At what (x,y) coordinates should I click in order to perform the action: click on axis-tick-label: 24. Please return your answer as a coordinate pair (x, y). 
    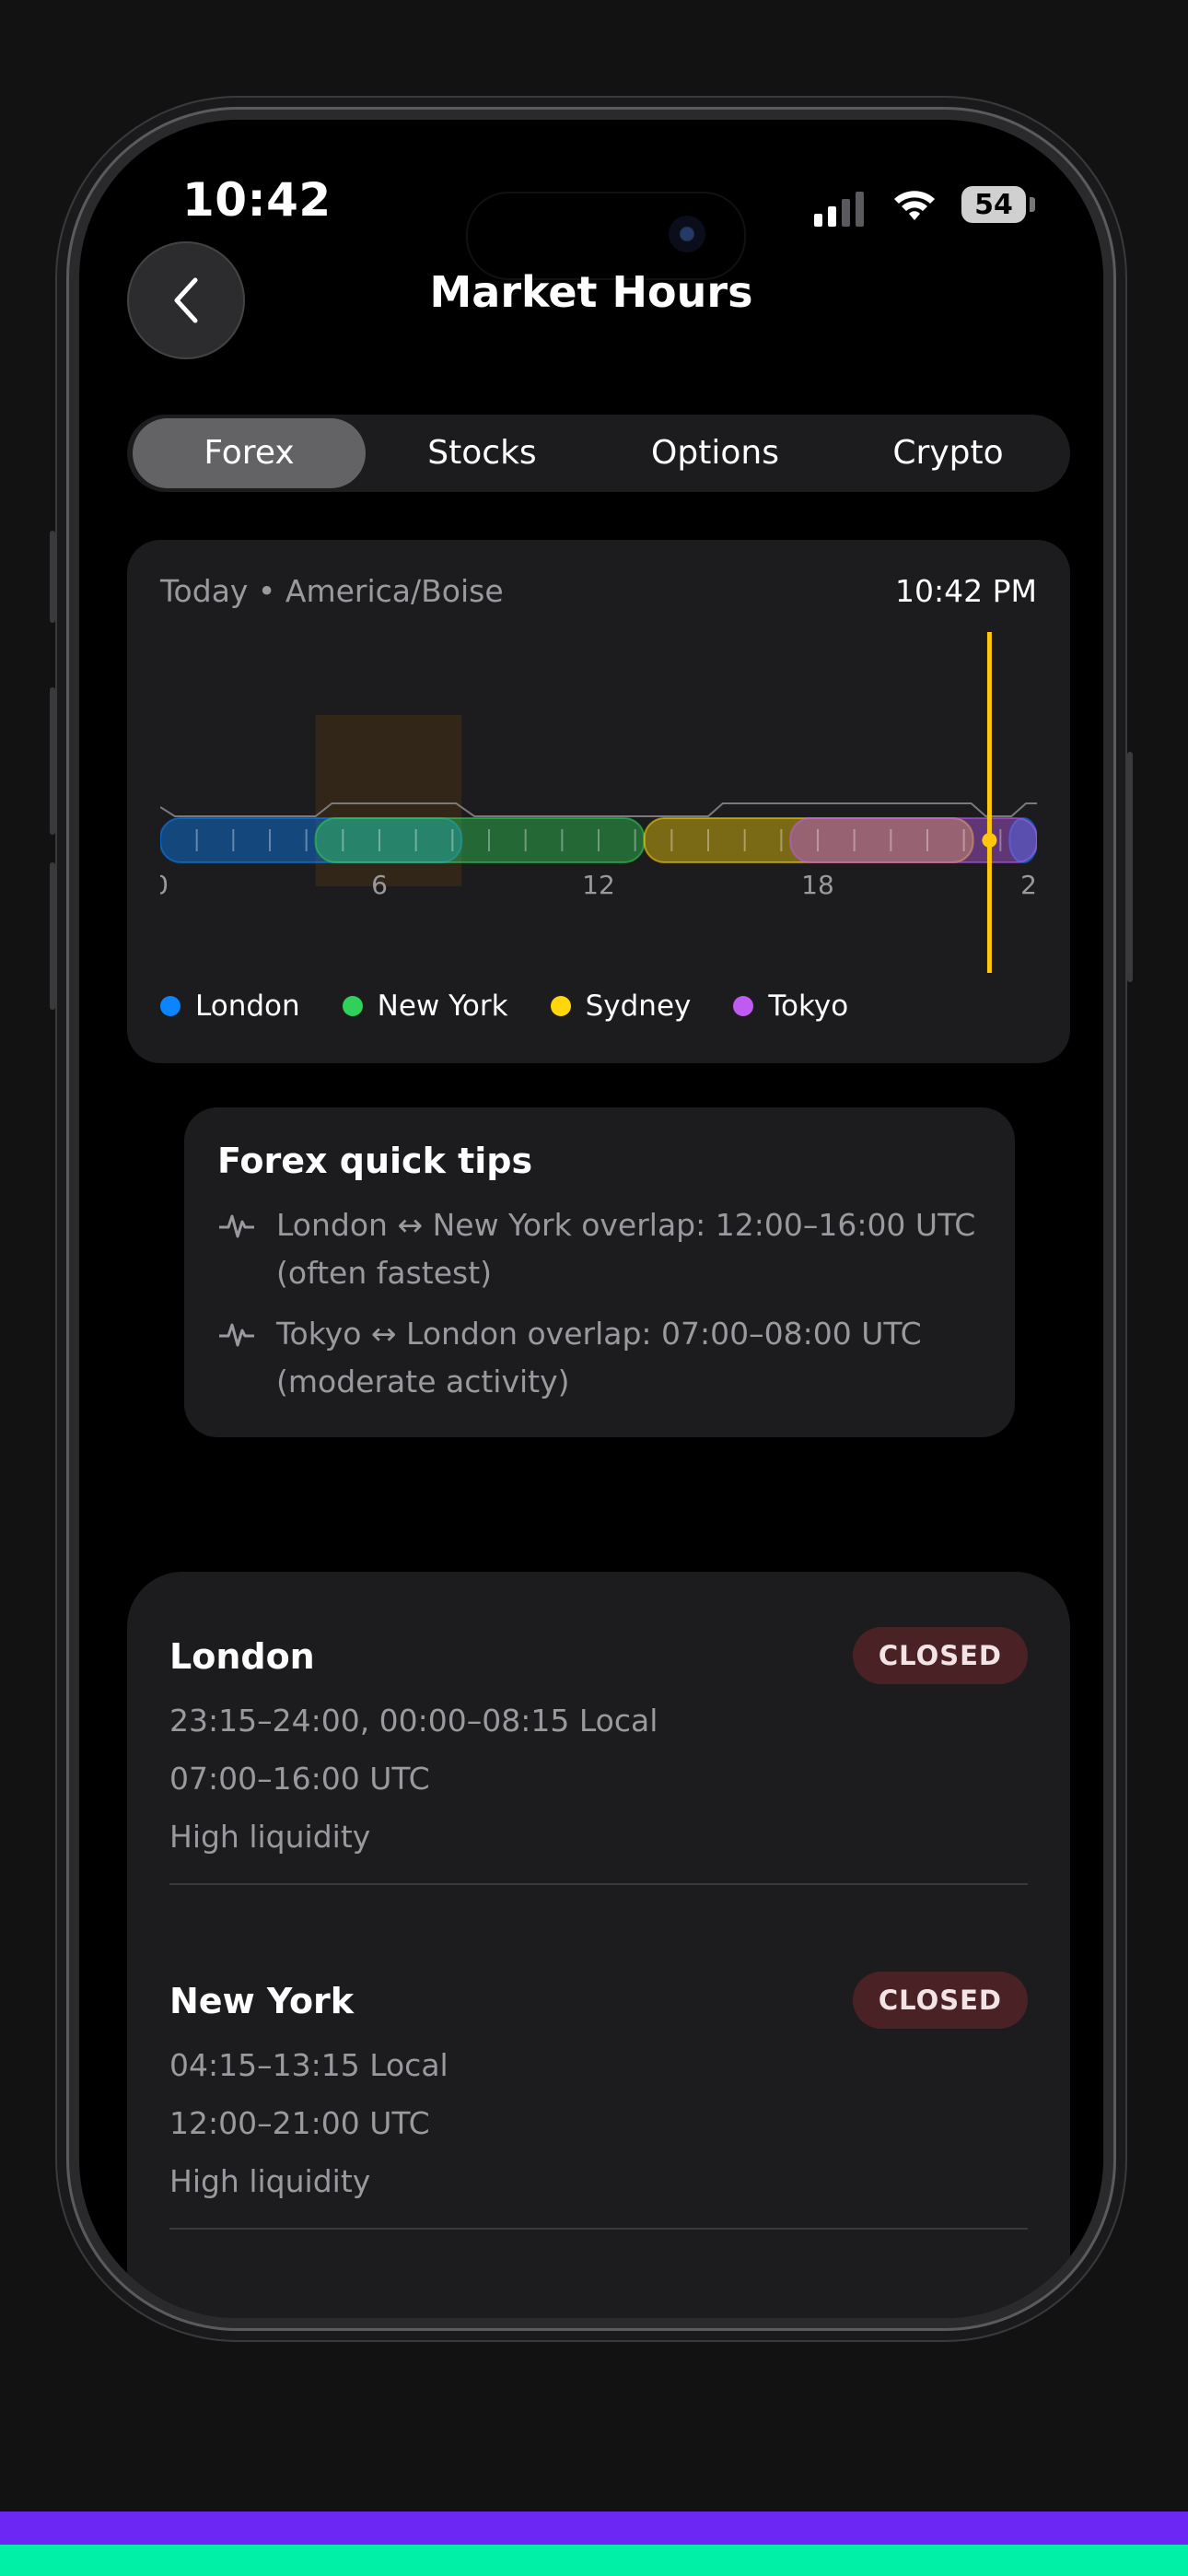
    Looking at the image, I should click on (1028, 885).